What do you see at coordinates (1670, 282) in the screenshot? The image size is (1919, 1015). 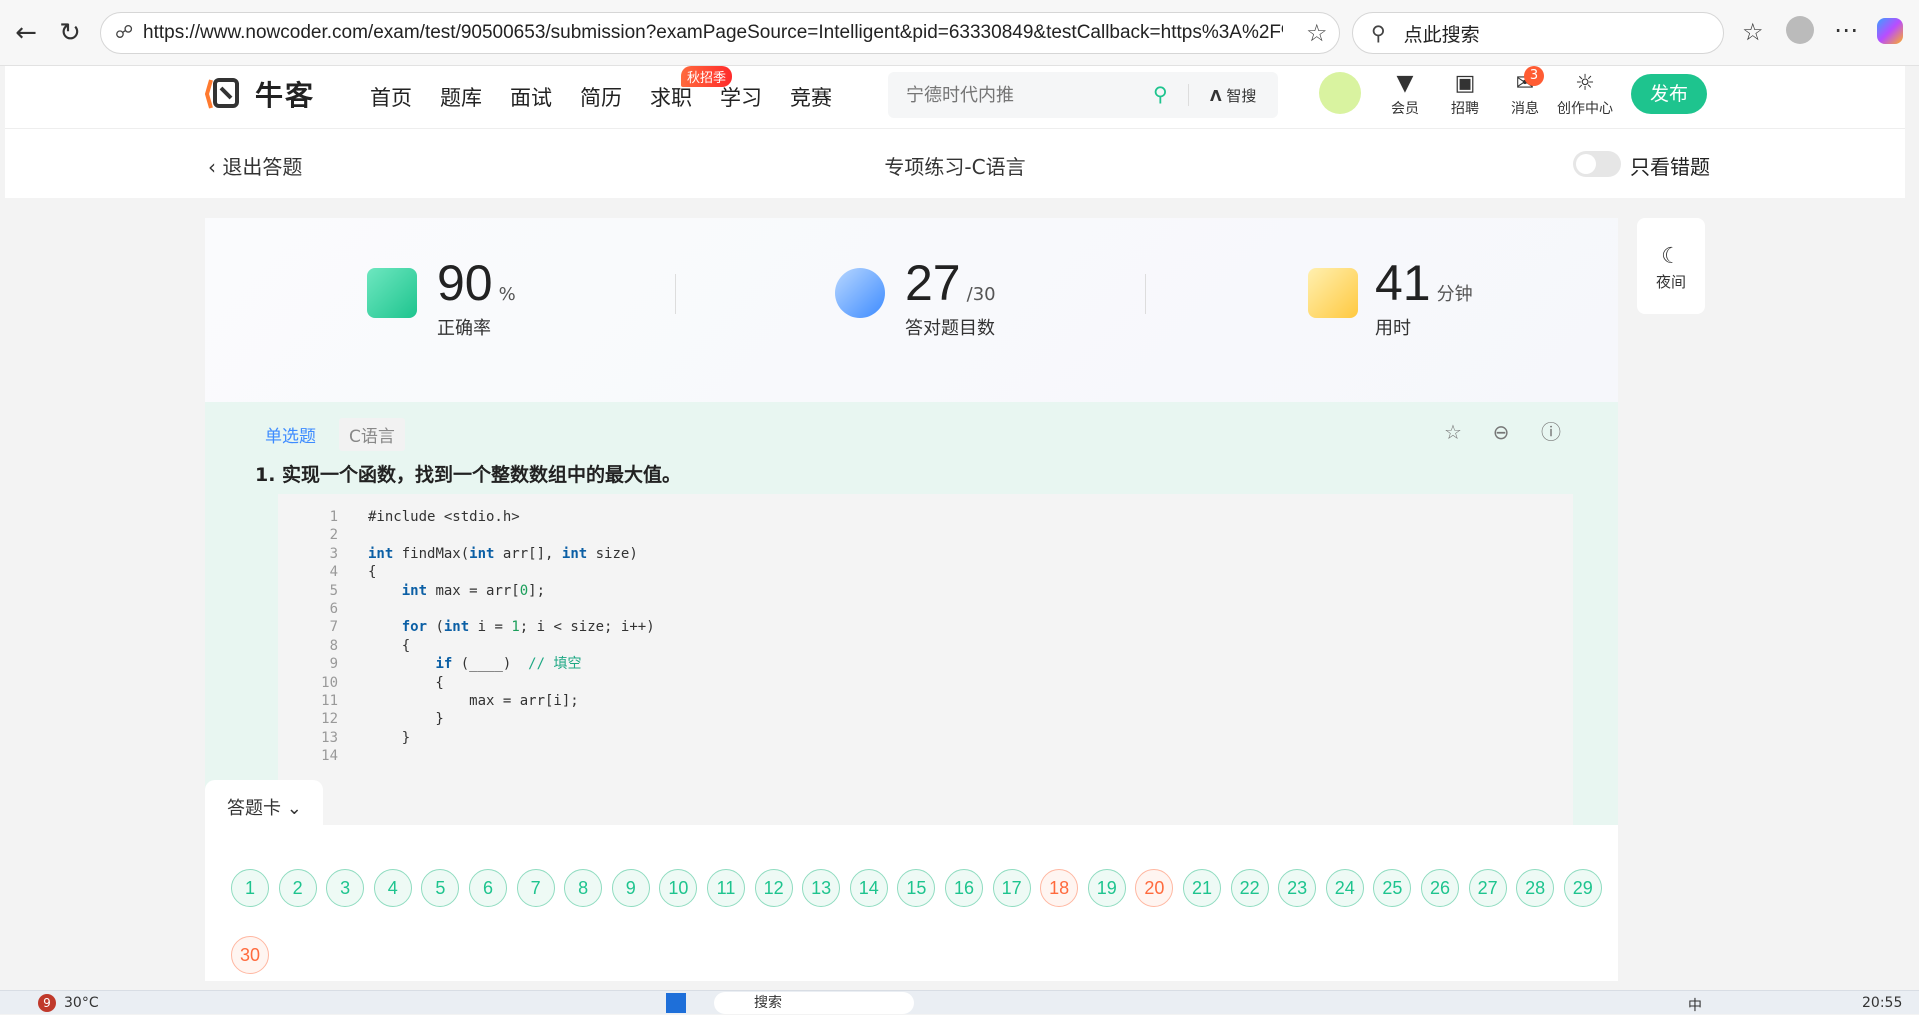 I see `night-mode-label: 夜间` at bounding box center [1670, 282].